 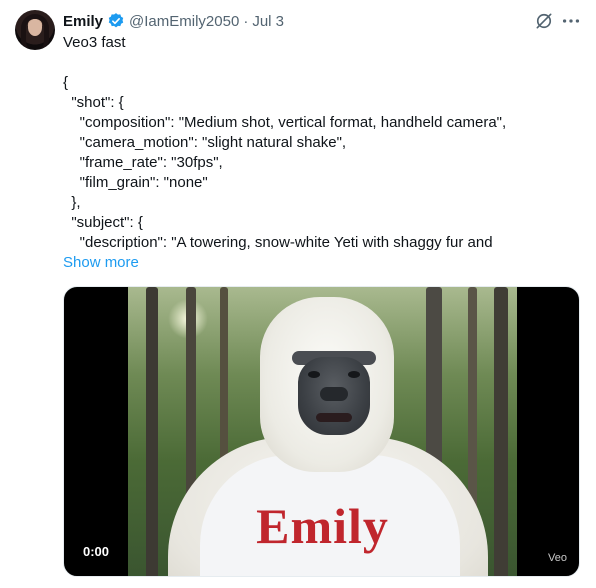 What do you see at coordinates (101, 263) in the screenshot?
I see `show-more-link: Show more` at bounding box center [101, 263].